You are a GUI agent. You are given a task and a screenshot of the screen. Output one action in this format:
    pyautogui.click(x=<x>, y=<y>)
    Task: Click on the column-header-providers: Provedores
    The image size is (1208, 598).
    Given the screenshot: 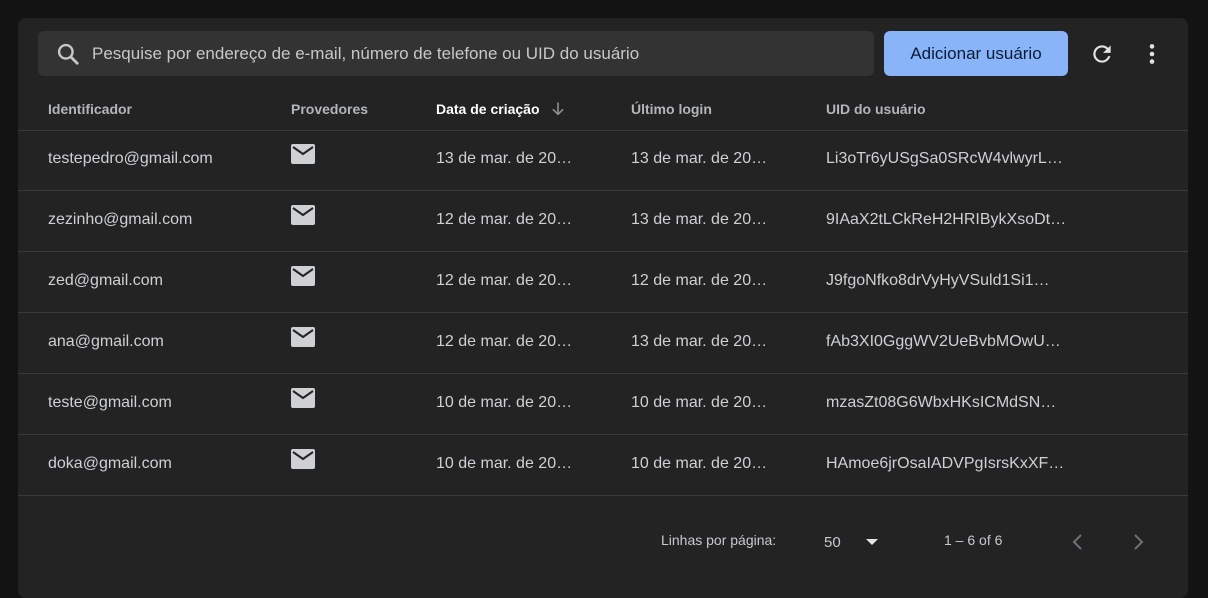 What is the action you would take?
    pyautogui.click(x=329, y=109)
    